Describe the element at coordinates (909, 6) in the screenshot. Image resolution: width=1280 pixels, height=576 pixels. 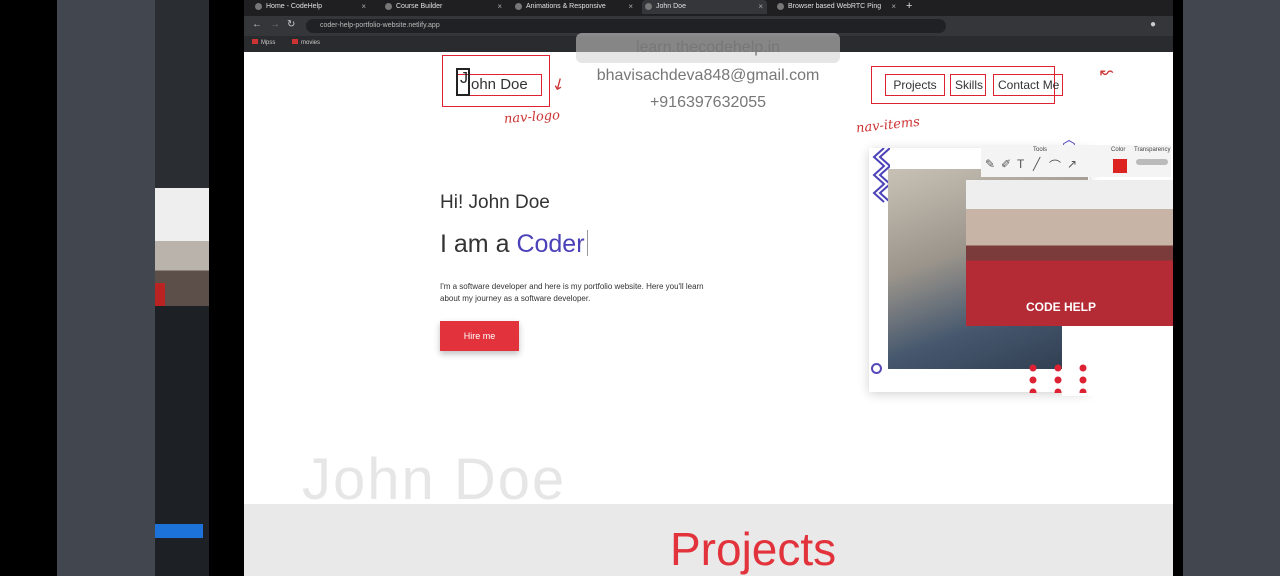
I see `new-tab-button: +` at that location.